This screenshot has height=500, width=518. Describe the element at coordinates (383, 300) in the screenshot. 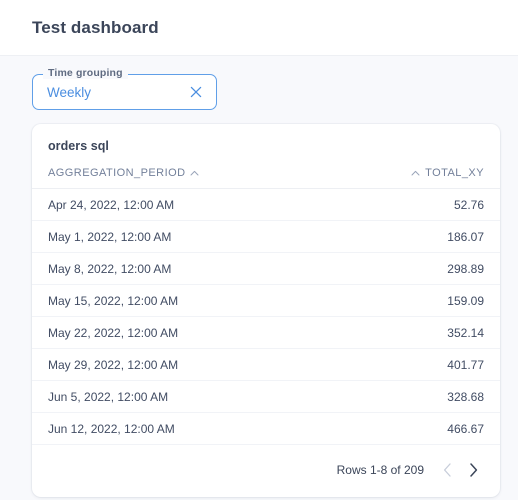

I see `cell-total: 159.09` at that location.